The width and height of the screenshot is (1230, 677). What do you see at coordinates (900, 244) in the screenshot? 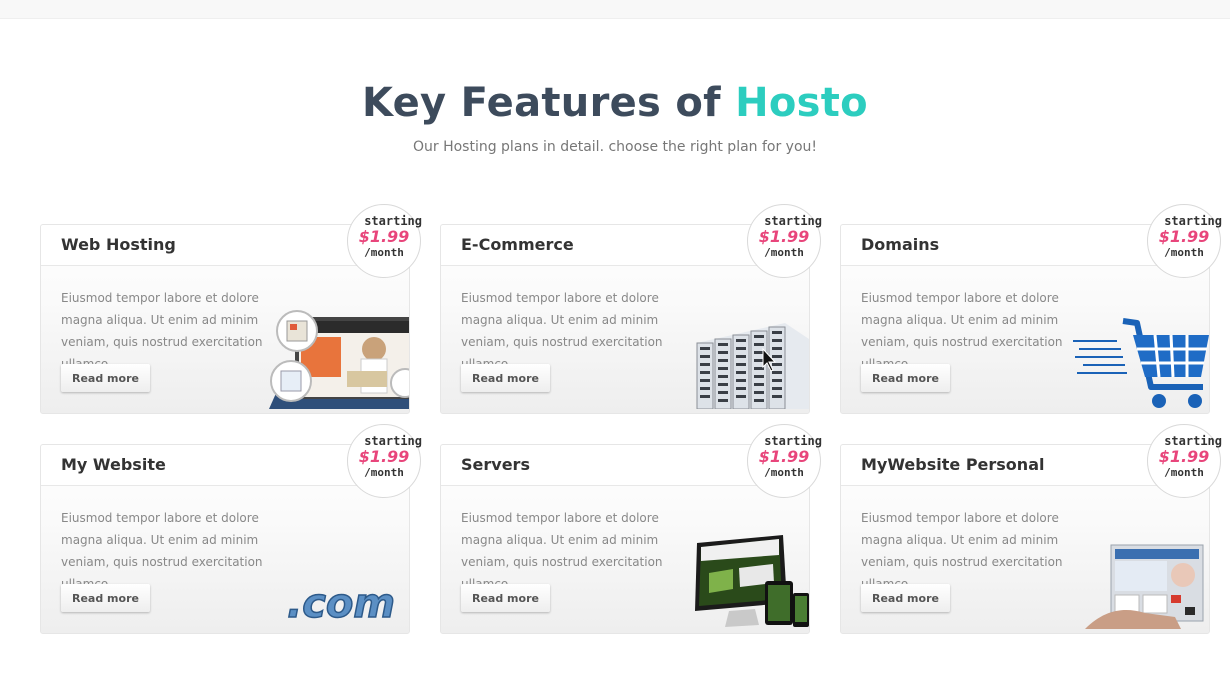
I see `card-title: Domains` at bounding box center [900, 244].